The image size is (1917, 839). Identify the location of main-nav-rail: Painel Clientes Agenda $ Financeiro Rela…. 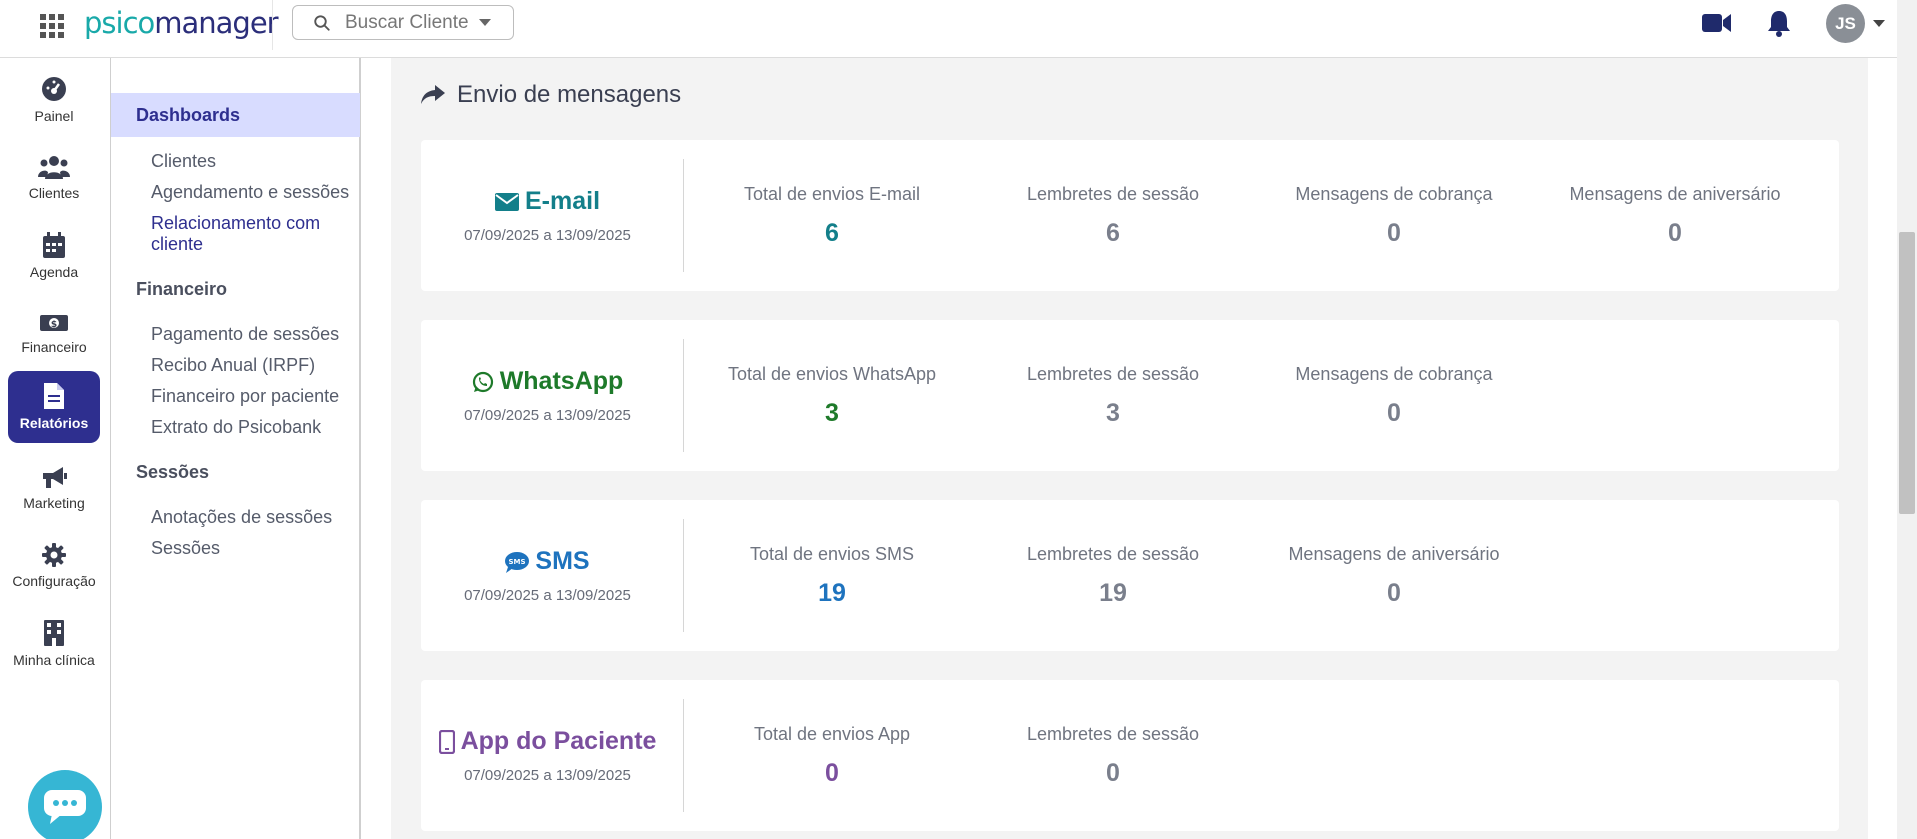
(55, 448).